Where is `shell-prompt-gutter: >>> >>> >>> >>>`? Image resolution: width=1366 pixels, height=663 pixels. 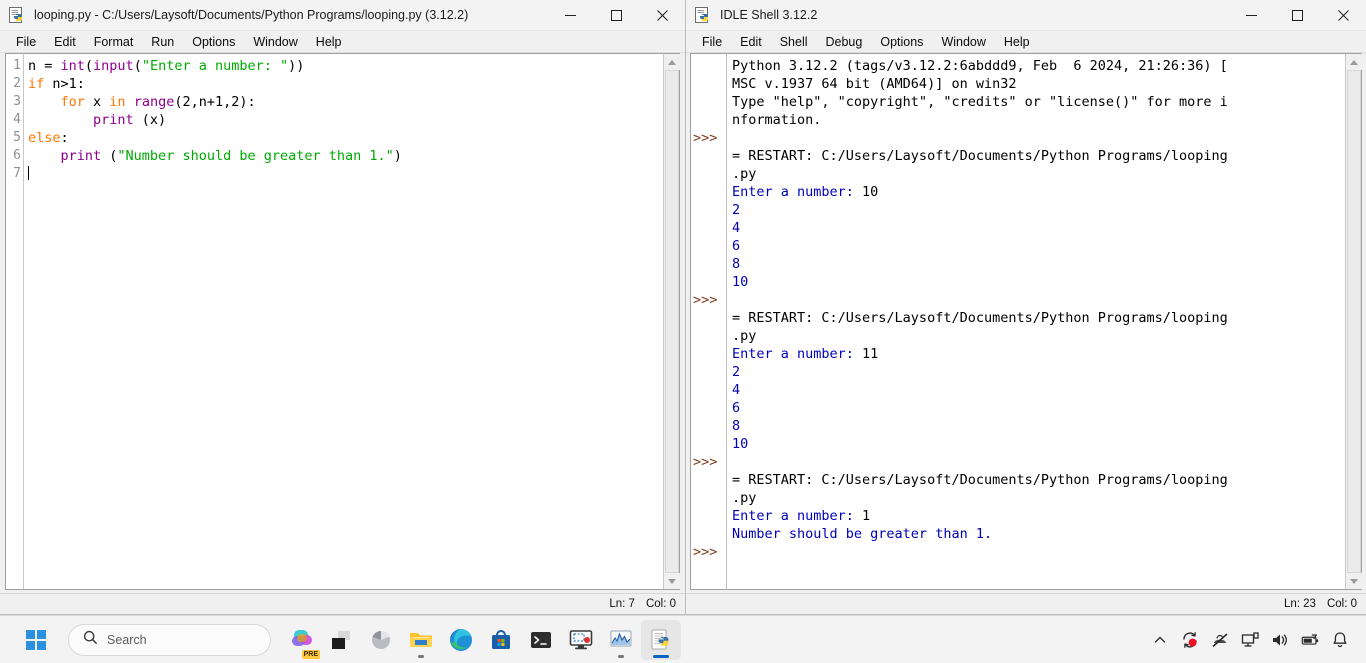
shell-prompt-gutter: >>> >>> >>> >>> is located at coordinates (709, 321).